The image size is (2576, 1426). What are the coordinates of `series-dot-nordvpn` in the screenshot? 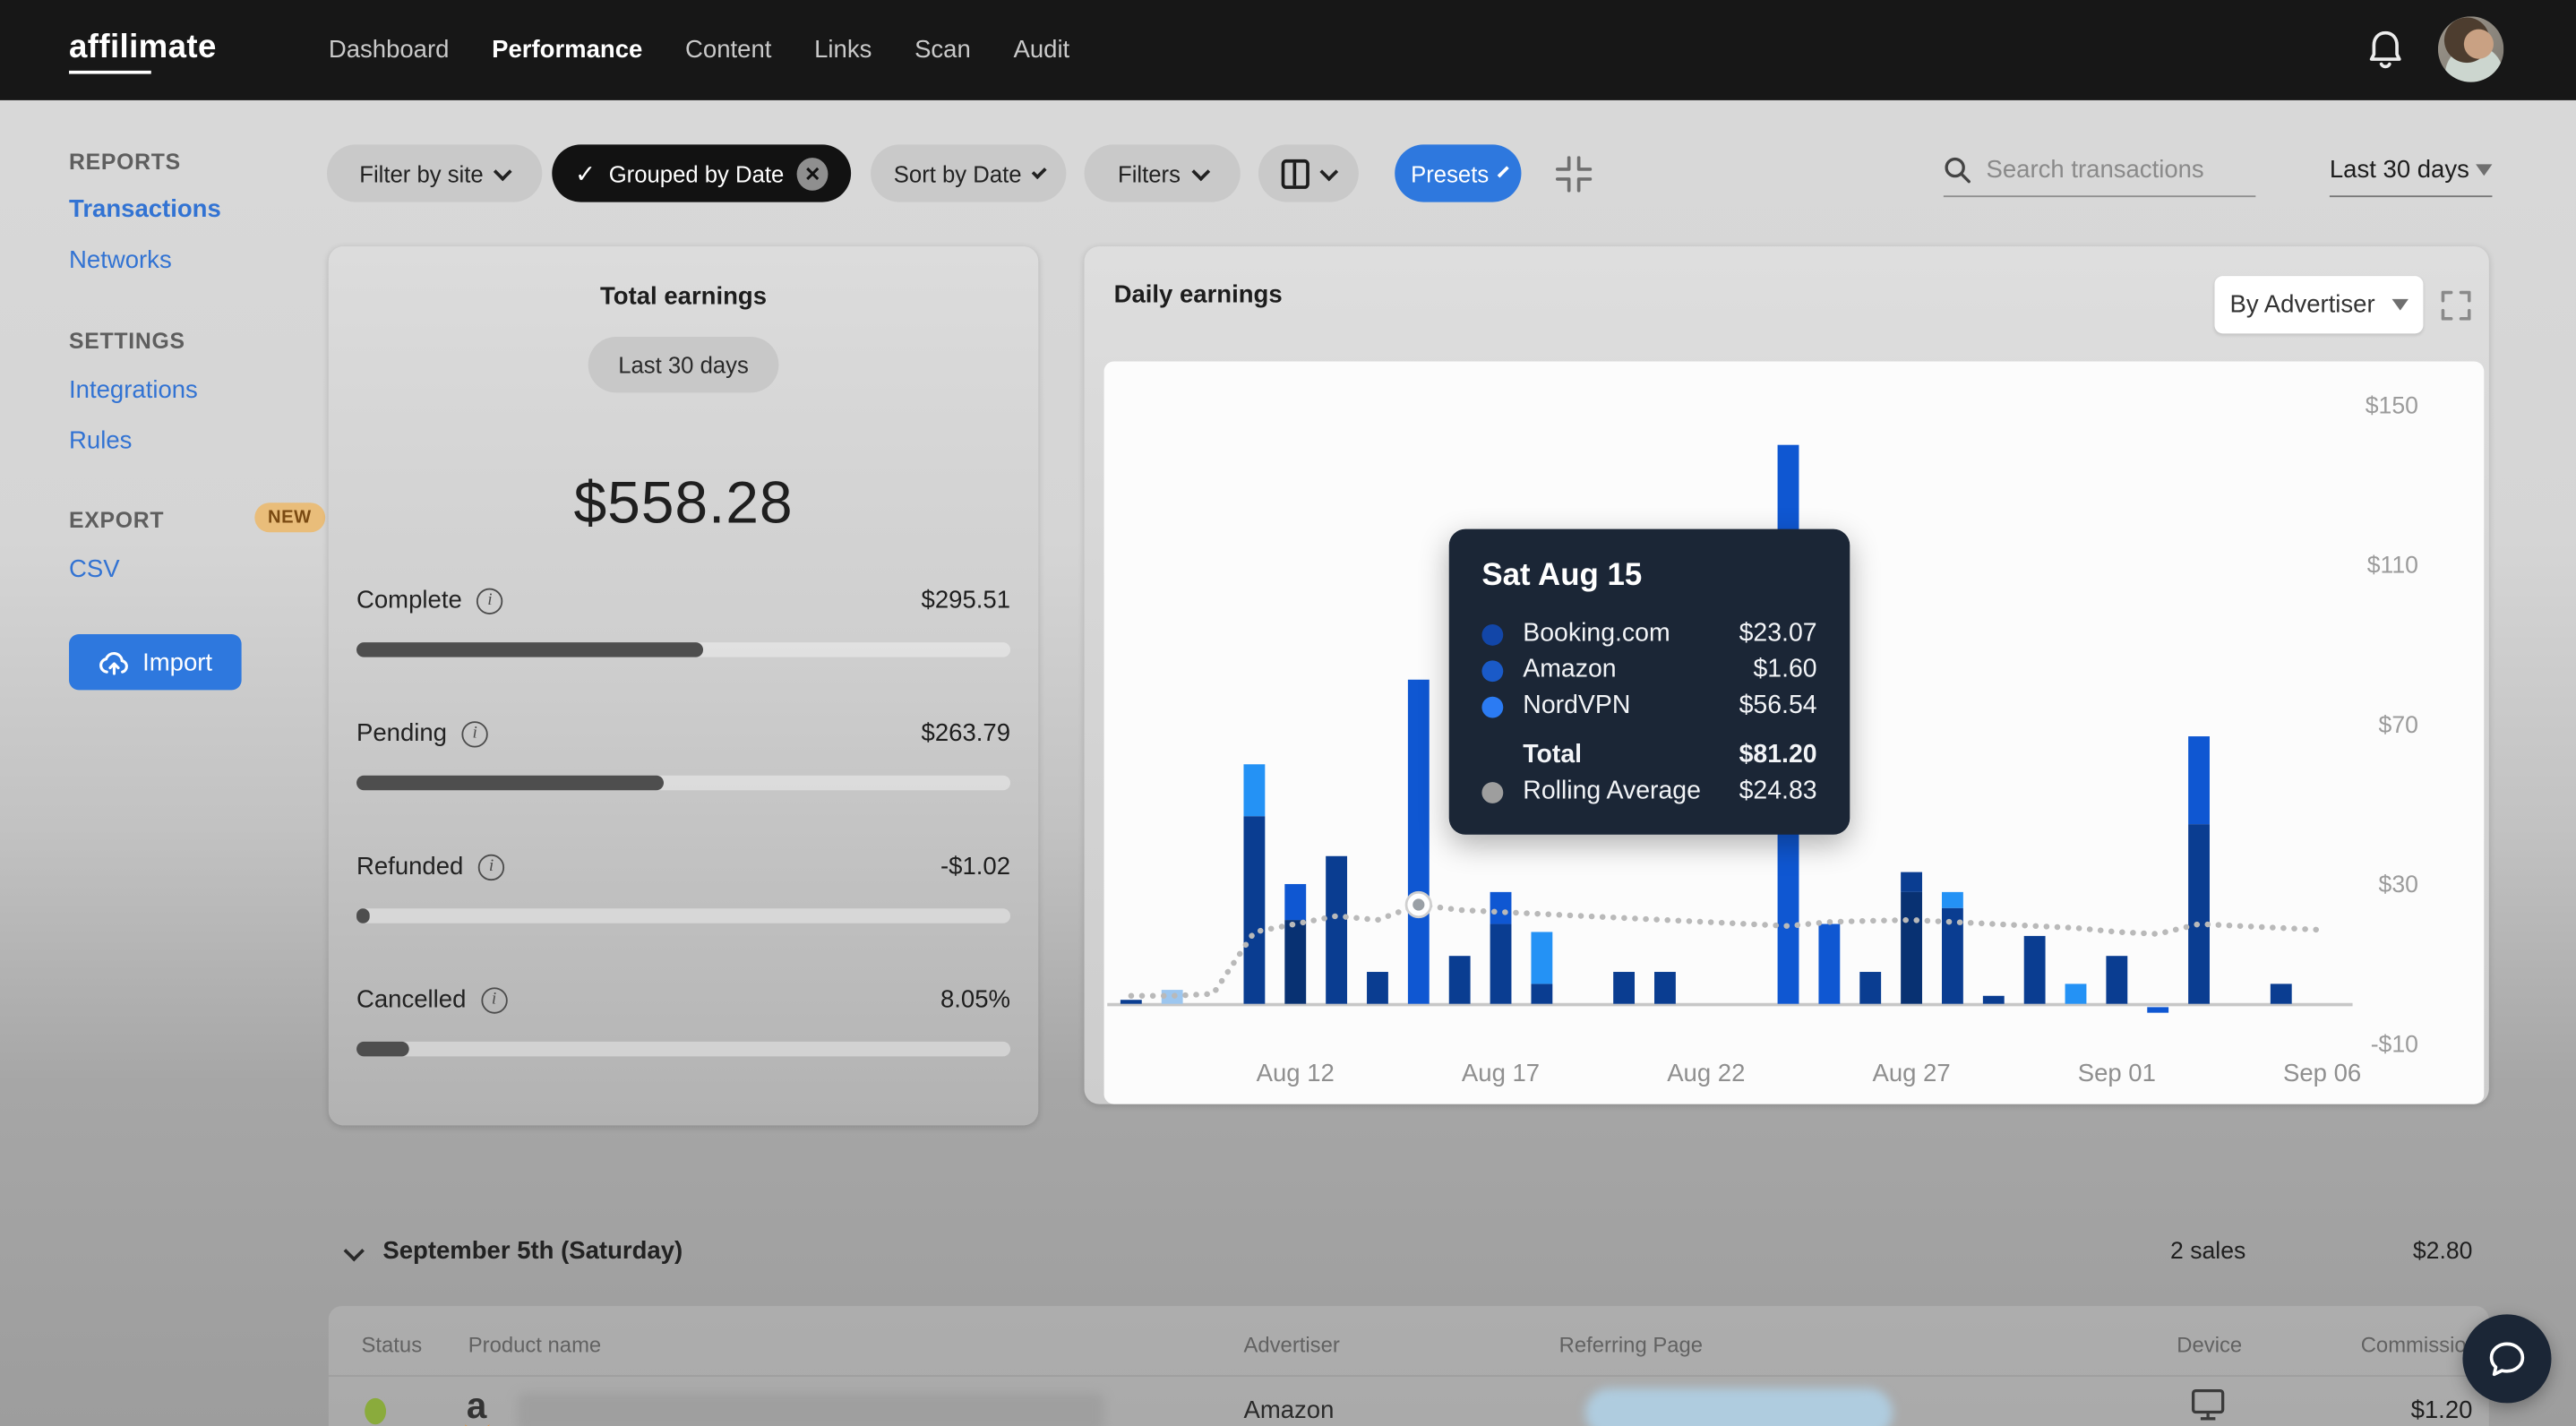 It's located at (1492, 706).